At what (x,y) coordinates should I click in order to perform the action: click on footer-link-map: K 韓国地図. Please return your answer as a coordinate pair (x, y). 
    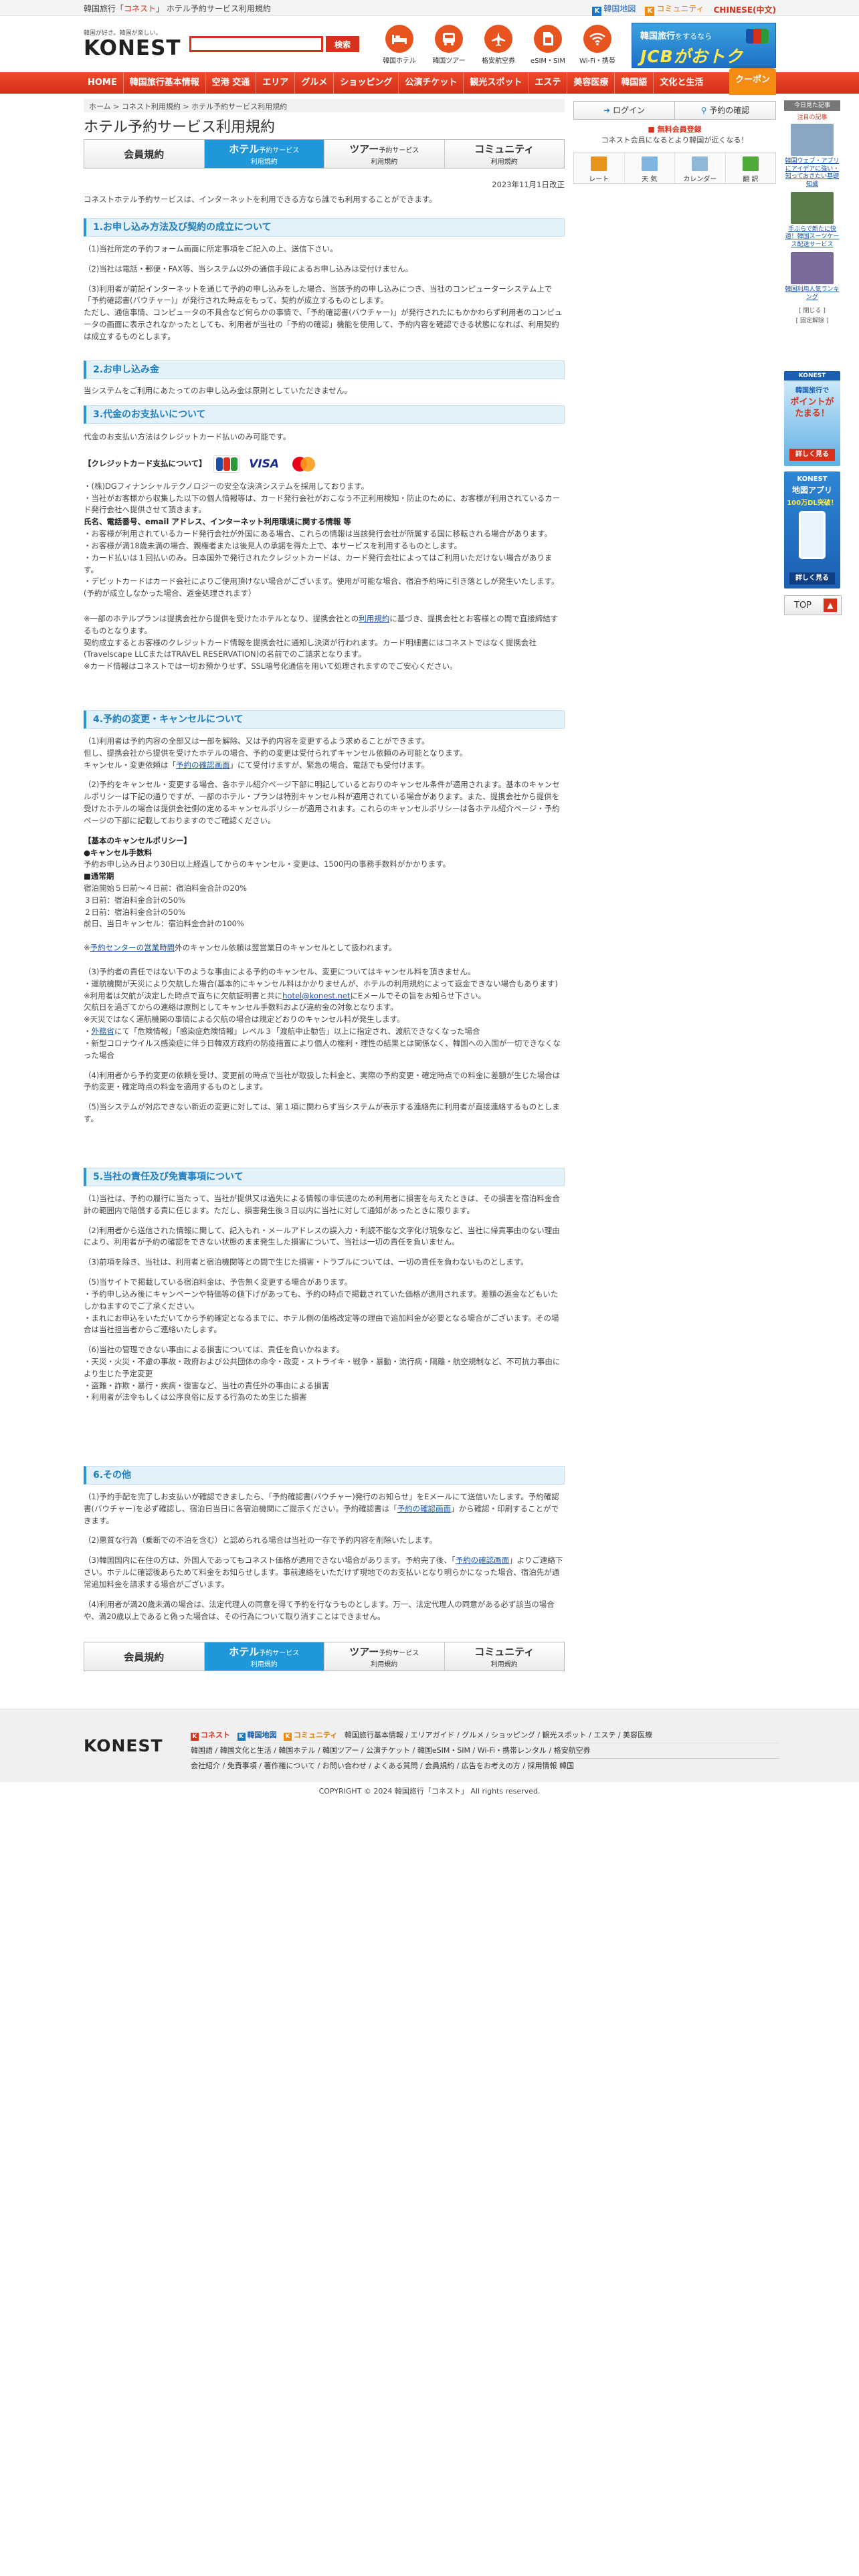
    Looking at the image, I should click on (257, 1736).